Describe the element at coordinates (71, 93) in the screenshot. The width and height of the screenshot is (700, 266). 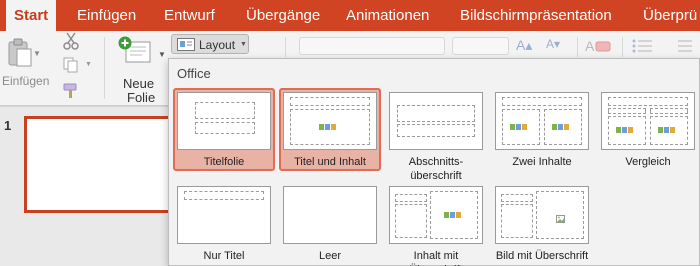
I see `format-painter-icon` at that location.